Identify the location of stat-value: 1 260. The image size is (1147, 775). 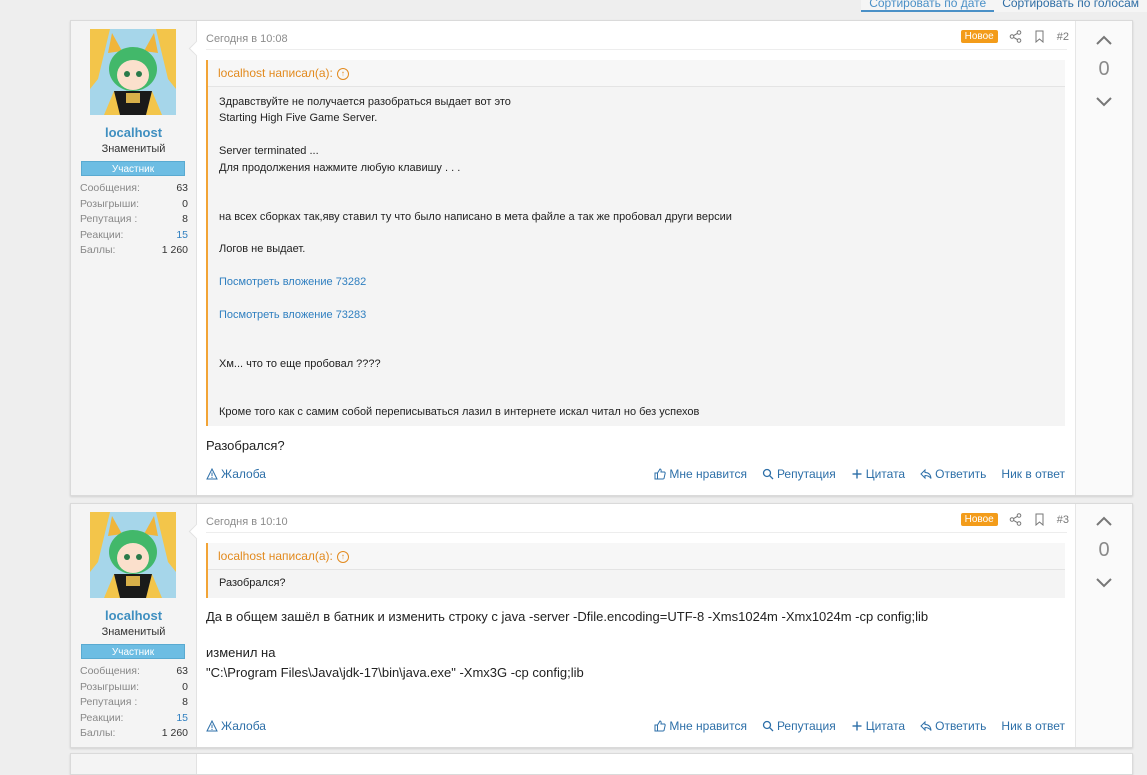
(174, 250).